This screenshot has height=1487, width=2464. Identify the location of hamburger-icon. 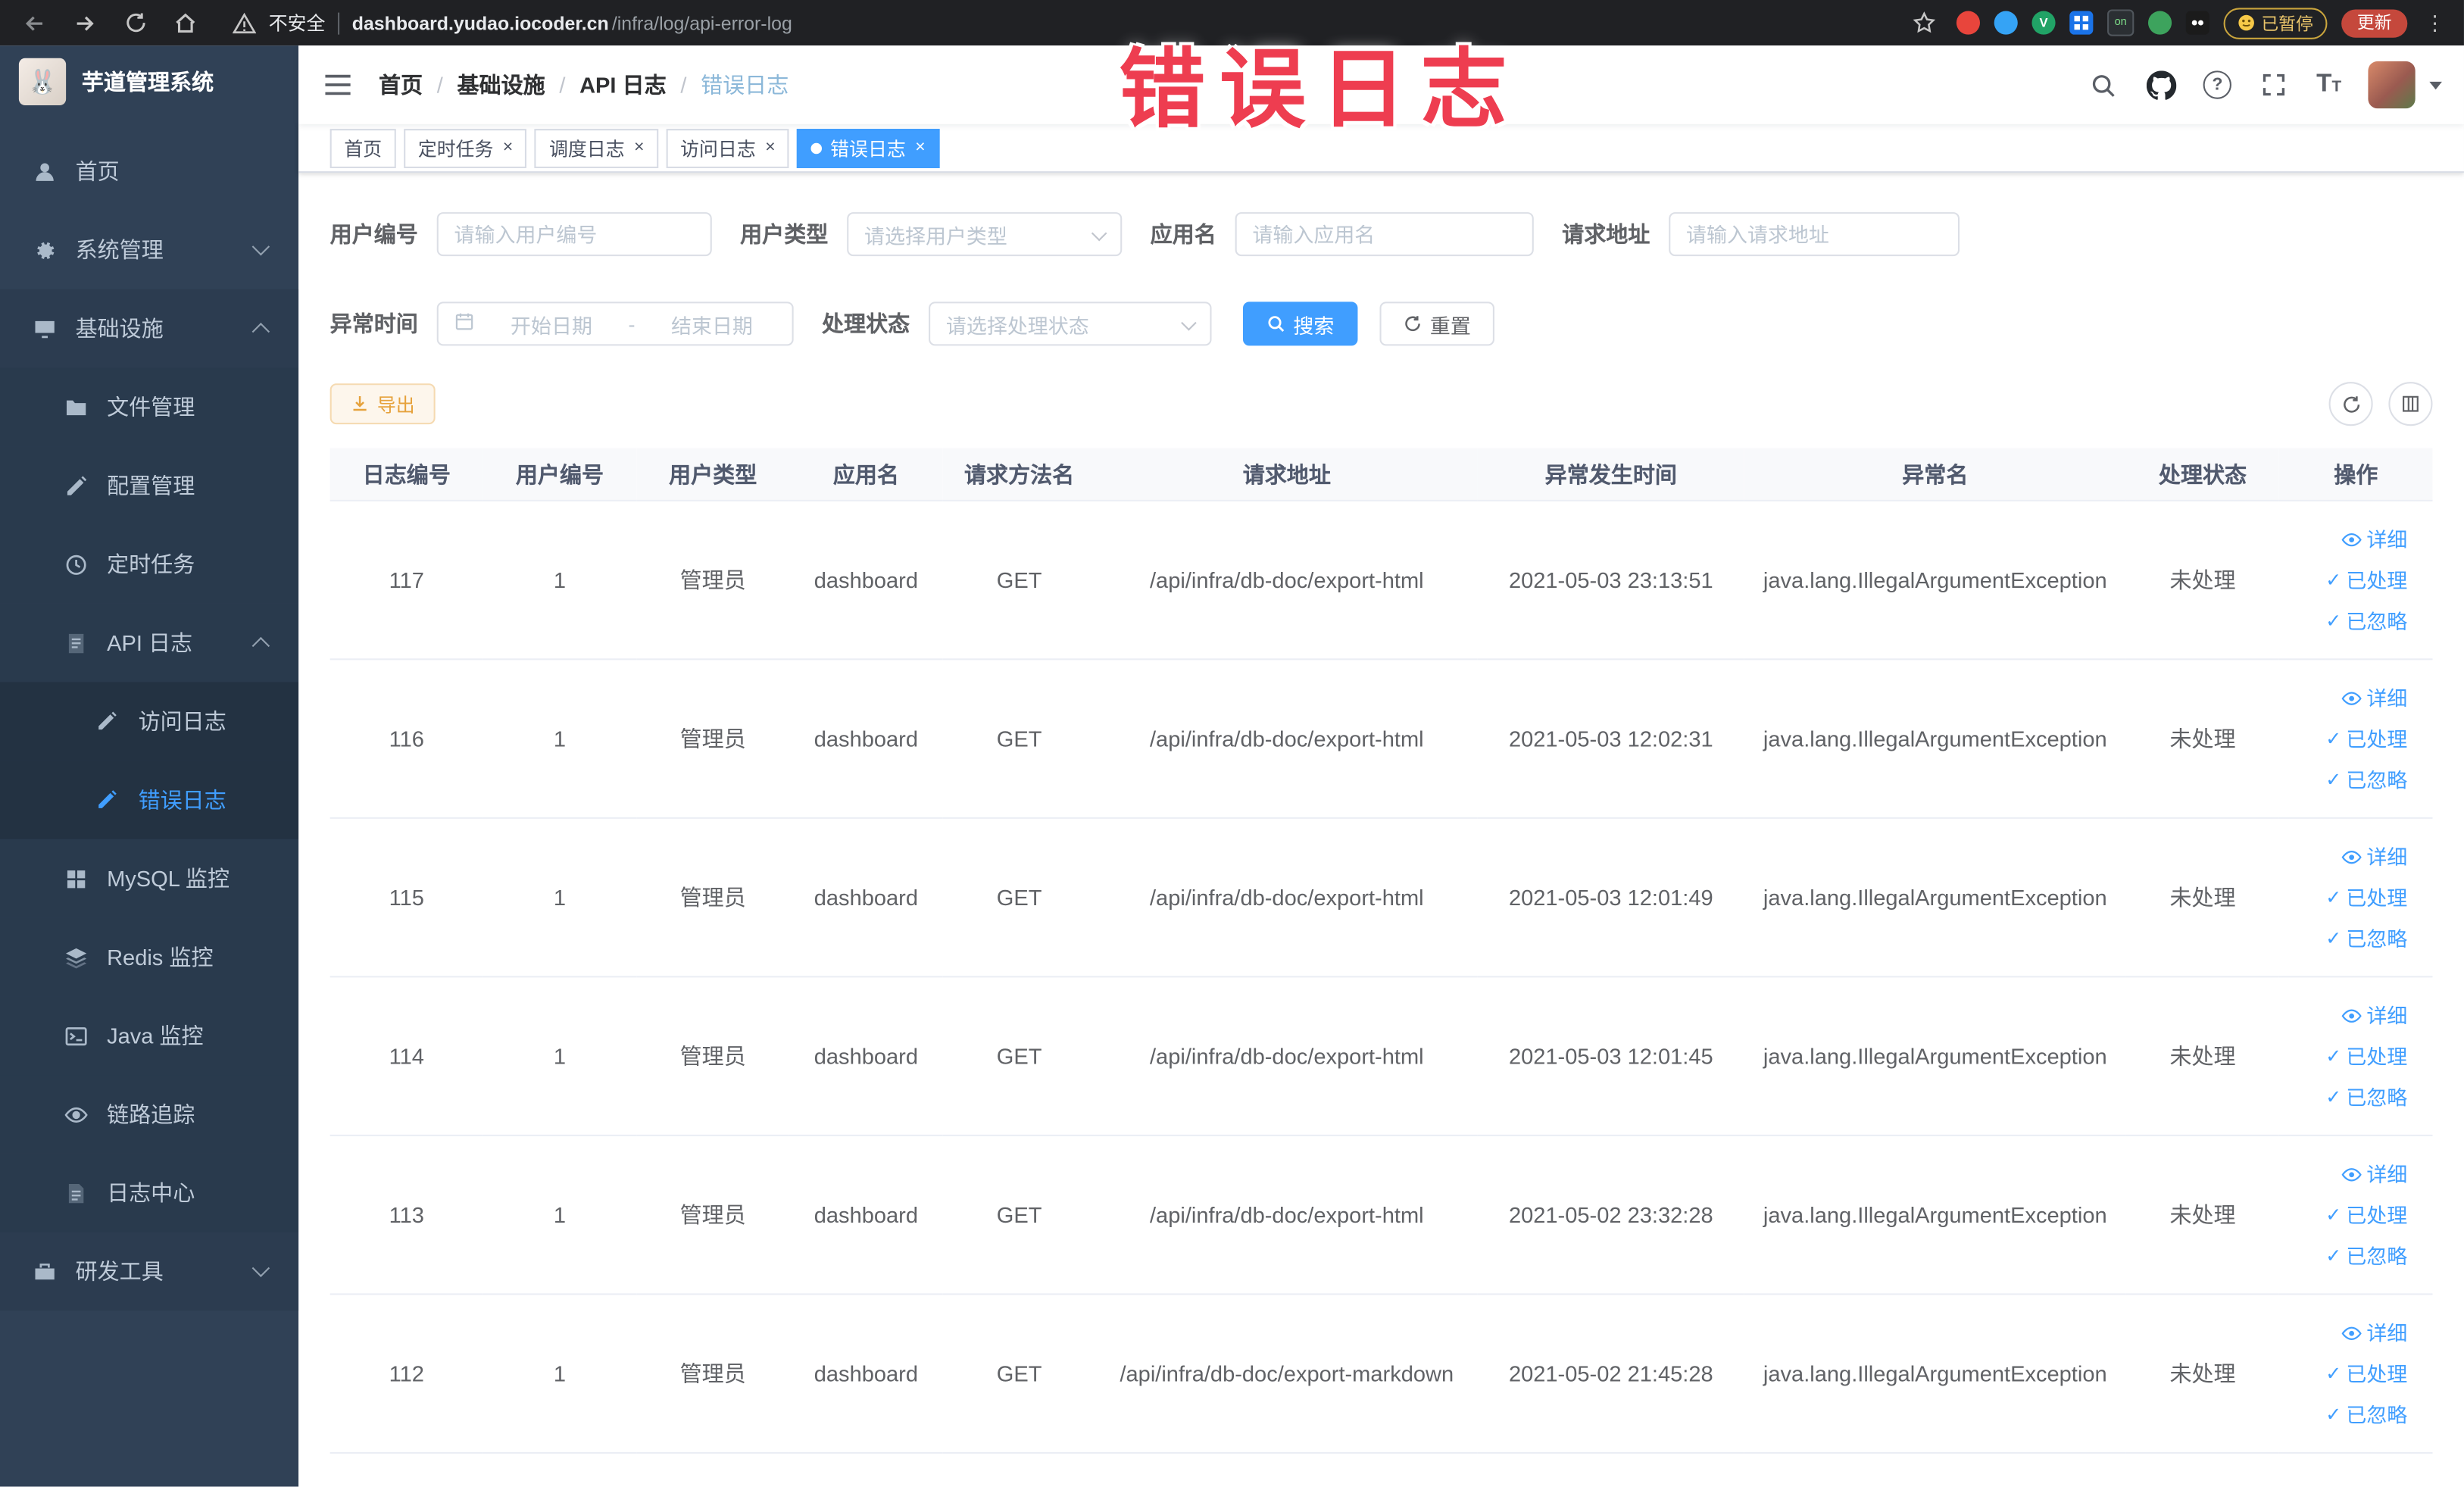
(337, 84).